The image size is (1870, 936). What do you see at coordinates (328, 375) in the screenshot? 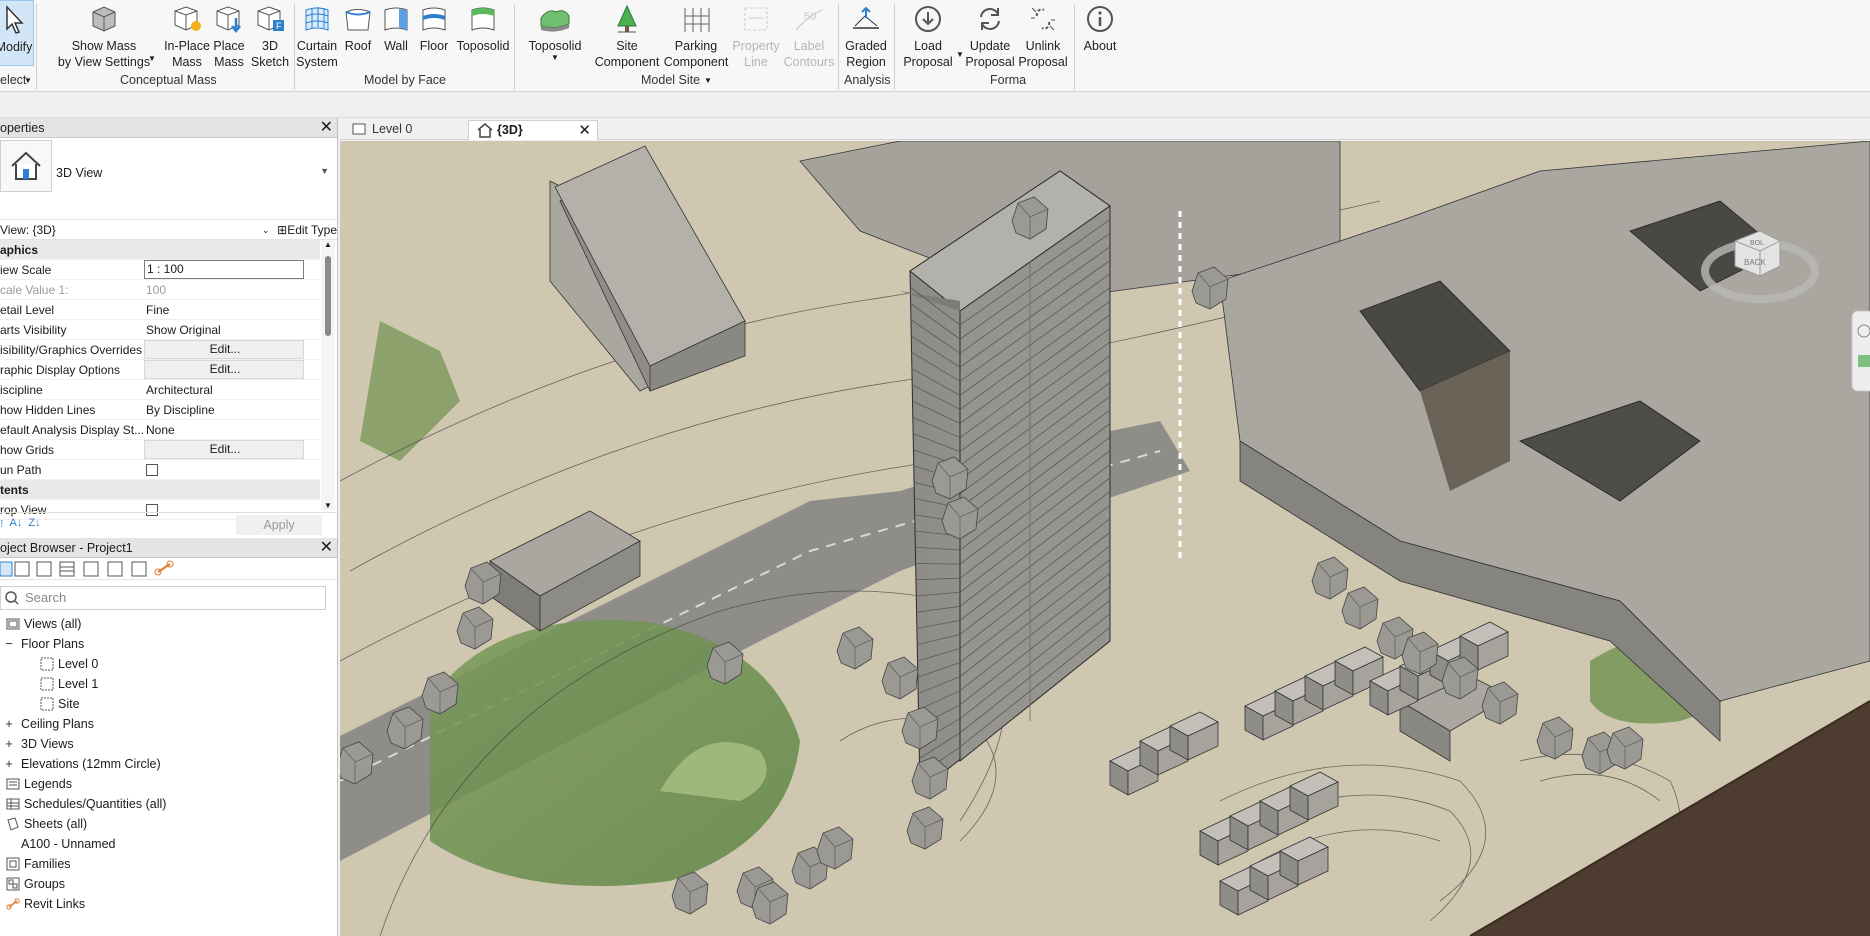
I see `properties-scrollbar: ▲ ▼` at bounding box center [328, 375].